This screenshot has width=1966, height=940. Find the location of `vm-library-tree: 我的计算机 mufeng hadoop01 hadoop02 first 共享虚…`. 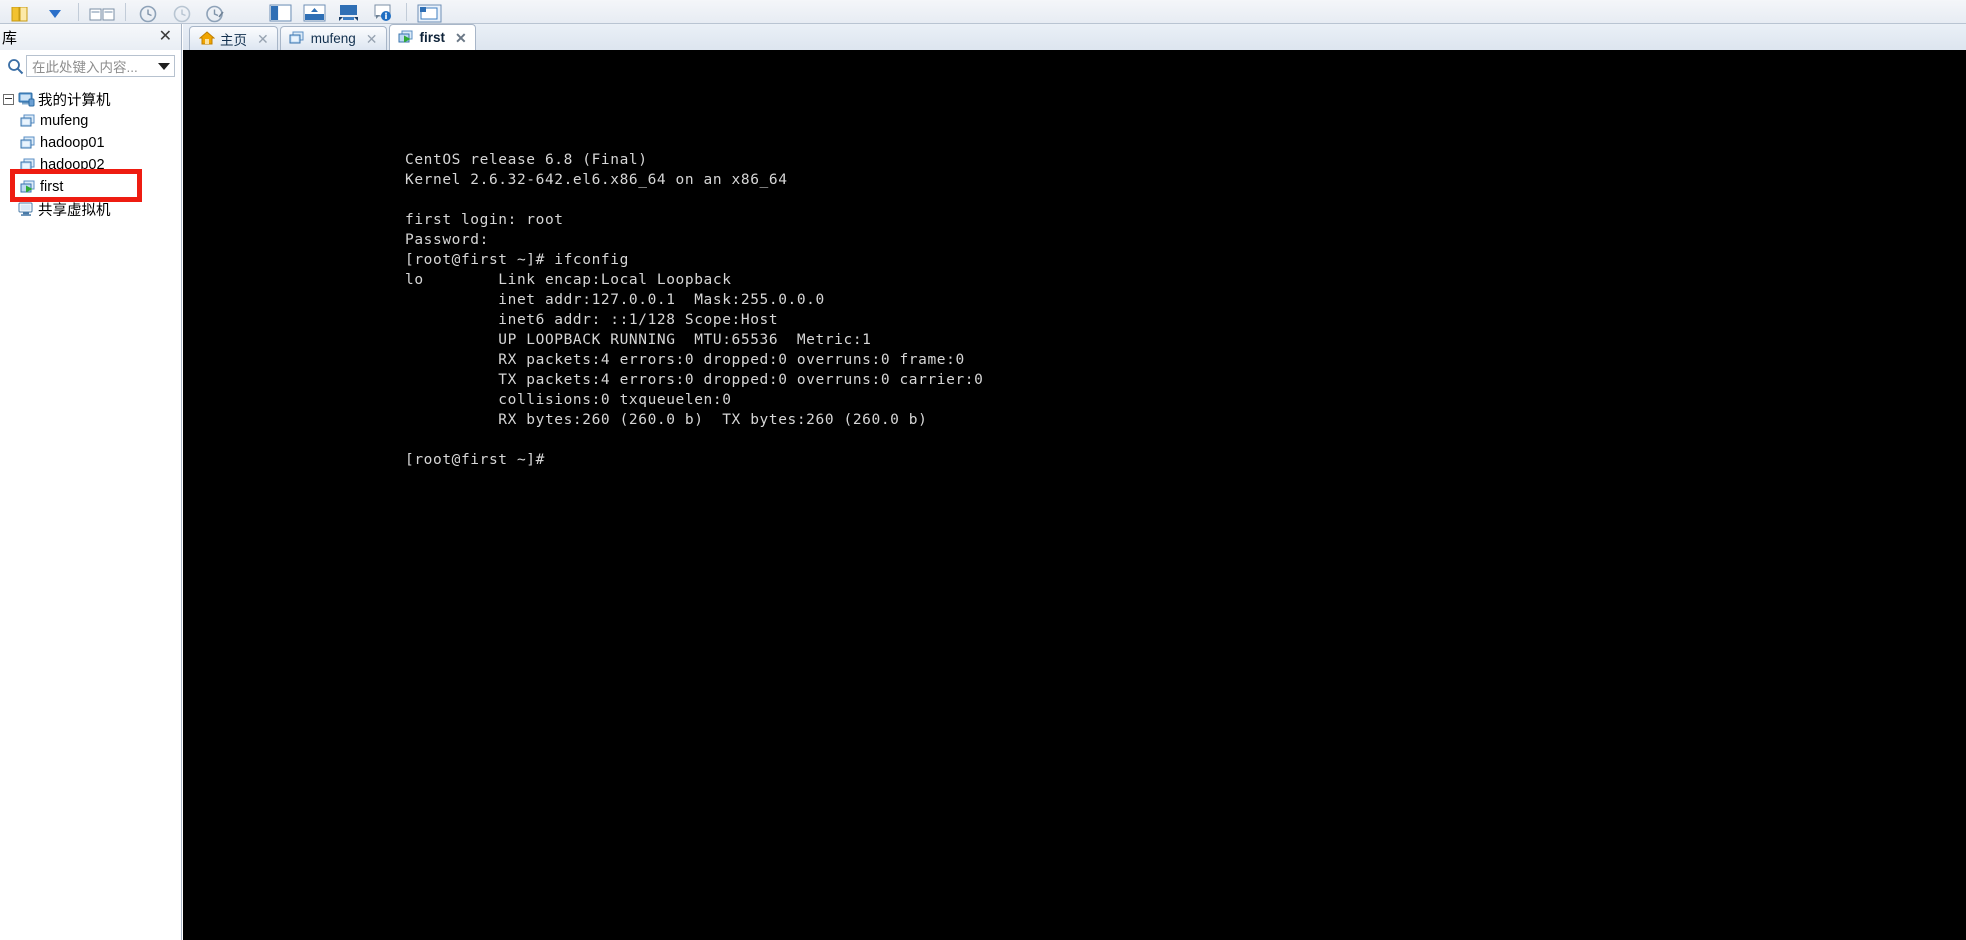

vm-library-tree: 我的计算机 mufeng hadoop01 hadoop02 first 共享虚… is located at coordinates (90, 154).